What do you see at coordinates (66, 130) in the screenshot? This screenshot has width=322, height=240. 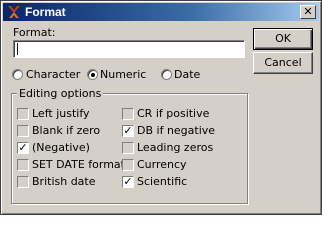 I see `checkbox-blank-if-zero-label: Blank if zero` at bounding box center [66, 130].